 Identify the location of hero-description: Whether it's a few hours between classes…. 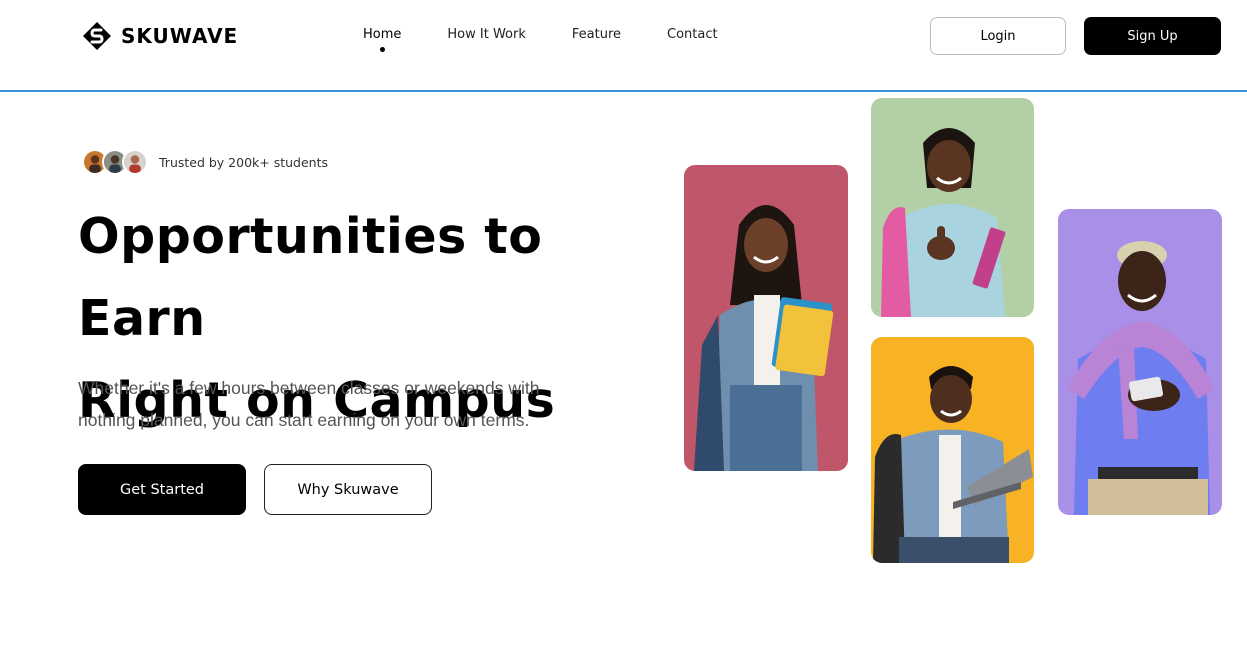
(309, 404).